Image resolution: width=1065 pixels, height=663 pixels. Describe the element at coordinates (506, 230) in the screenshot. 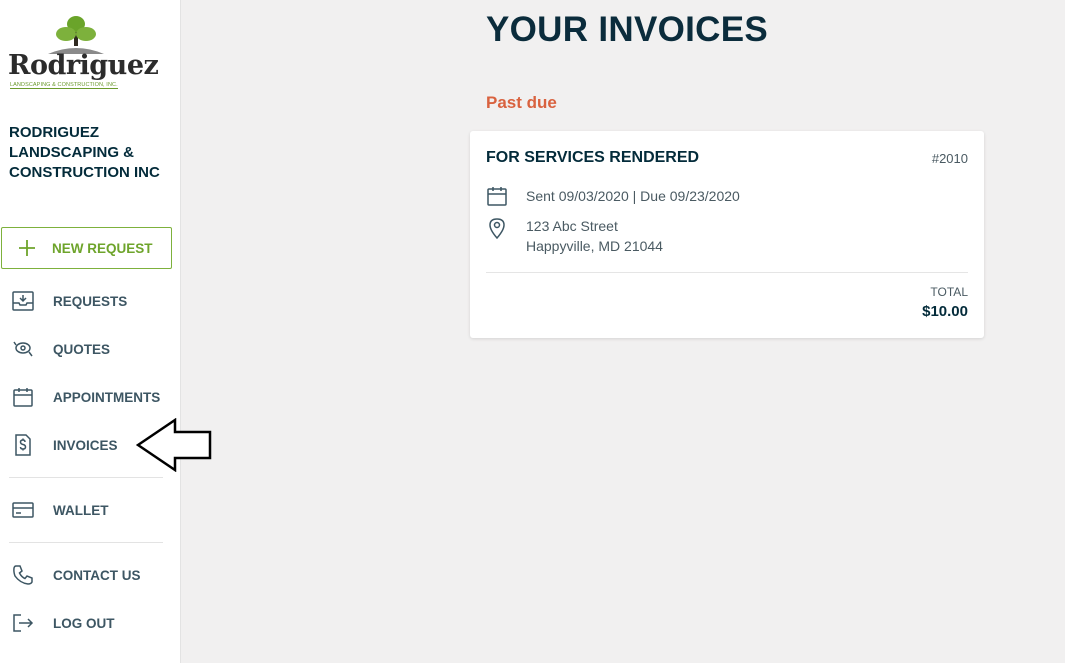

I see `location-pin-icon` at that location.